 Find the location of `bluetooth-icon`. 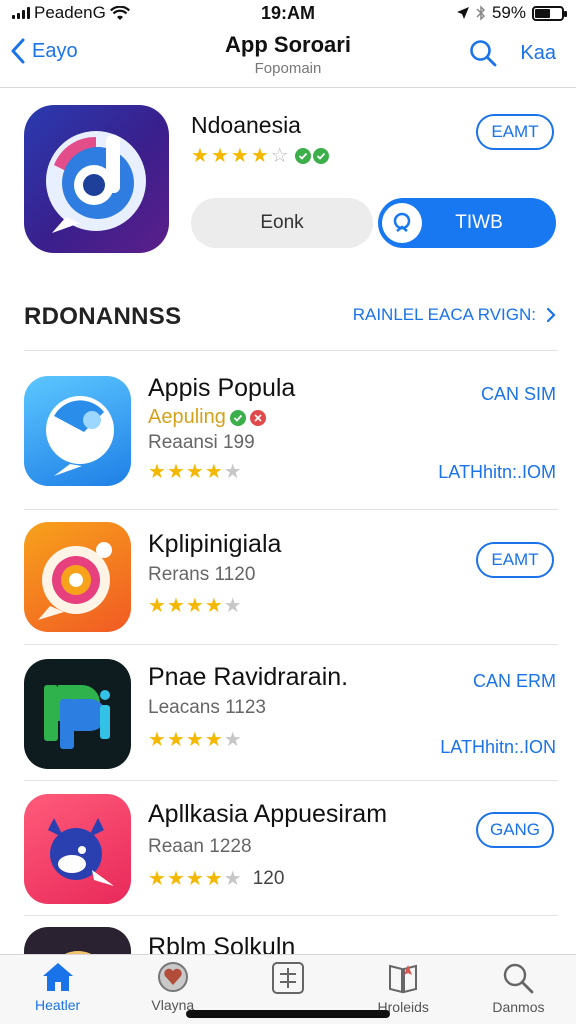

bluetooth-icon is located at coordinates (481, 13).